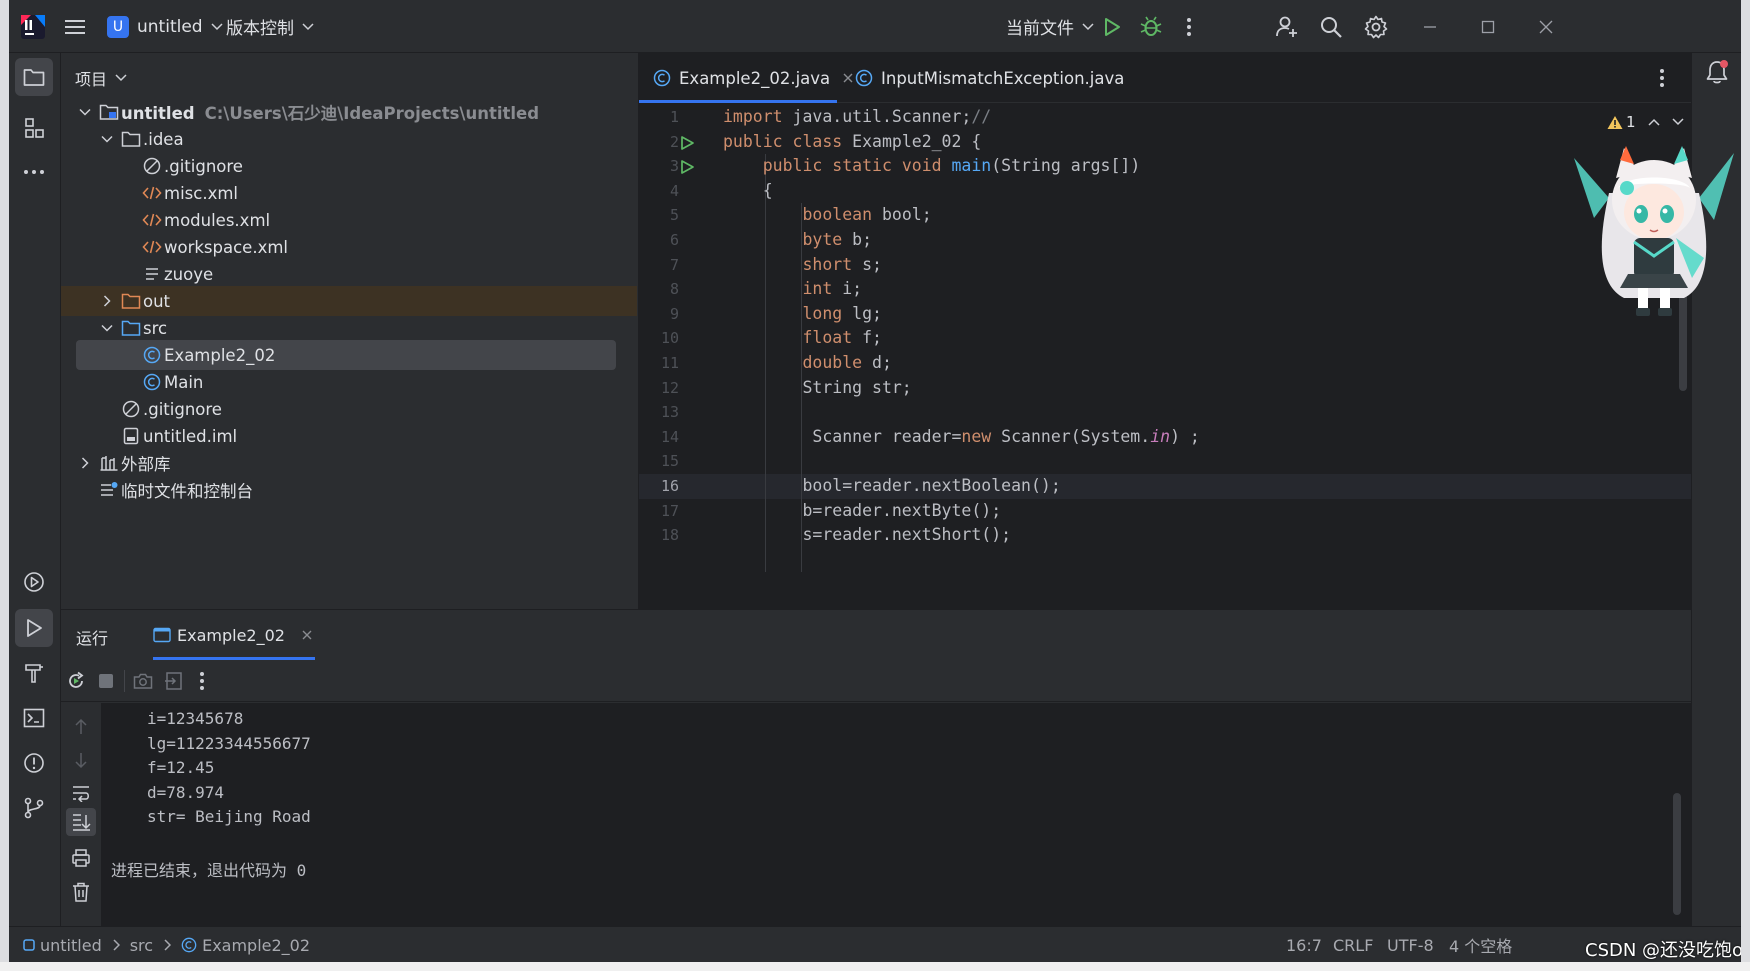 This screenshot has width=1750, height=971. What do you see at coordinates (659, 437) in the screenshot?
I see `line-number: 14` at bounding box center [659, 437].